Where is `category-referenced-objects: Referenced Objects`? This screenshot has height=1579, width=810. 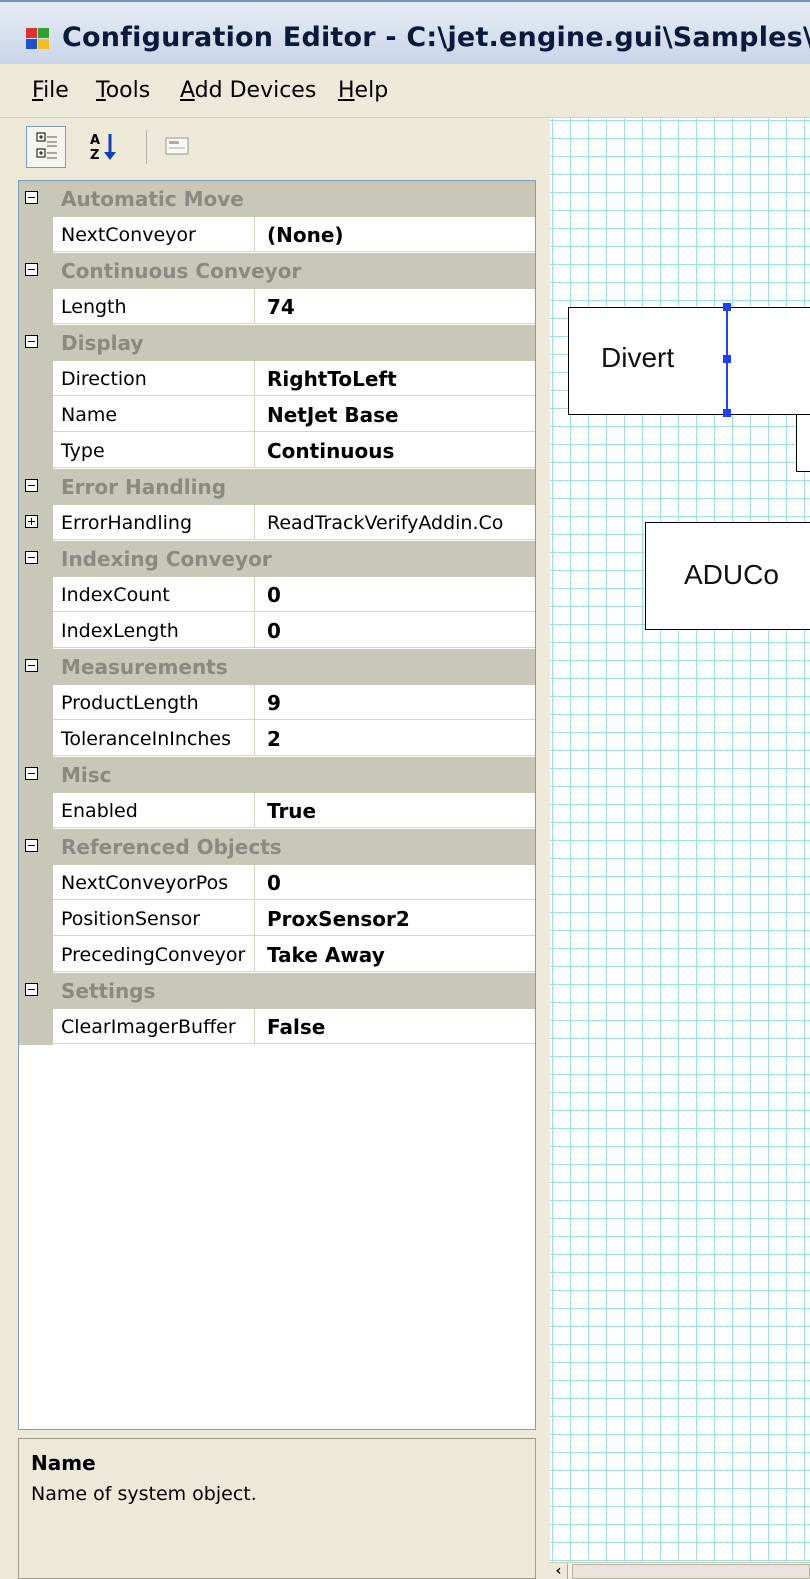 category-referenced-objects: Referenced Objects is located at coordinates (277, 847).